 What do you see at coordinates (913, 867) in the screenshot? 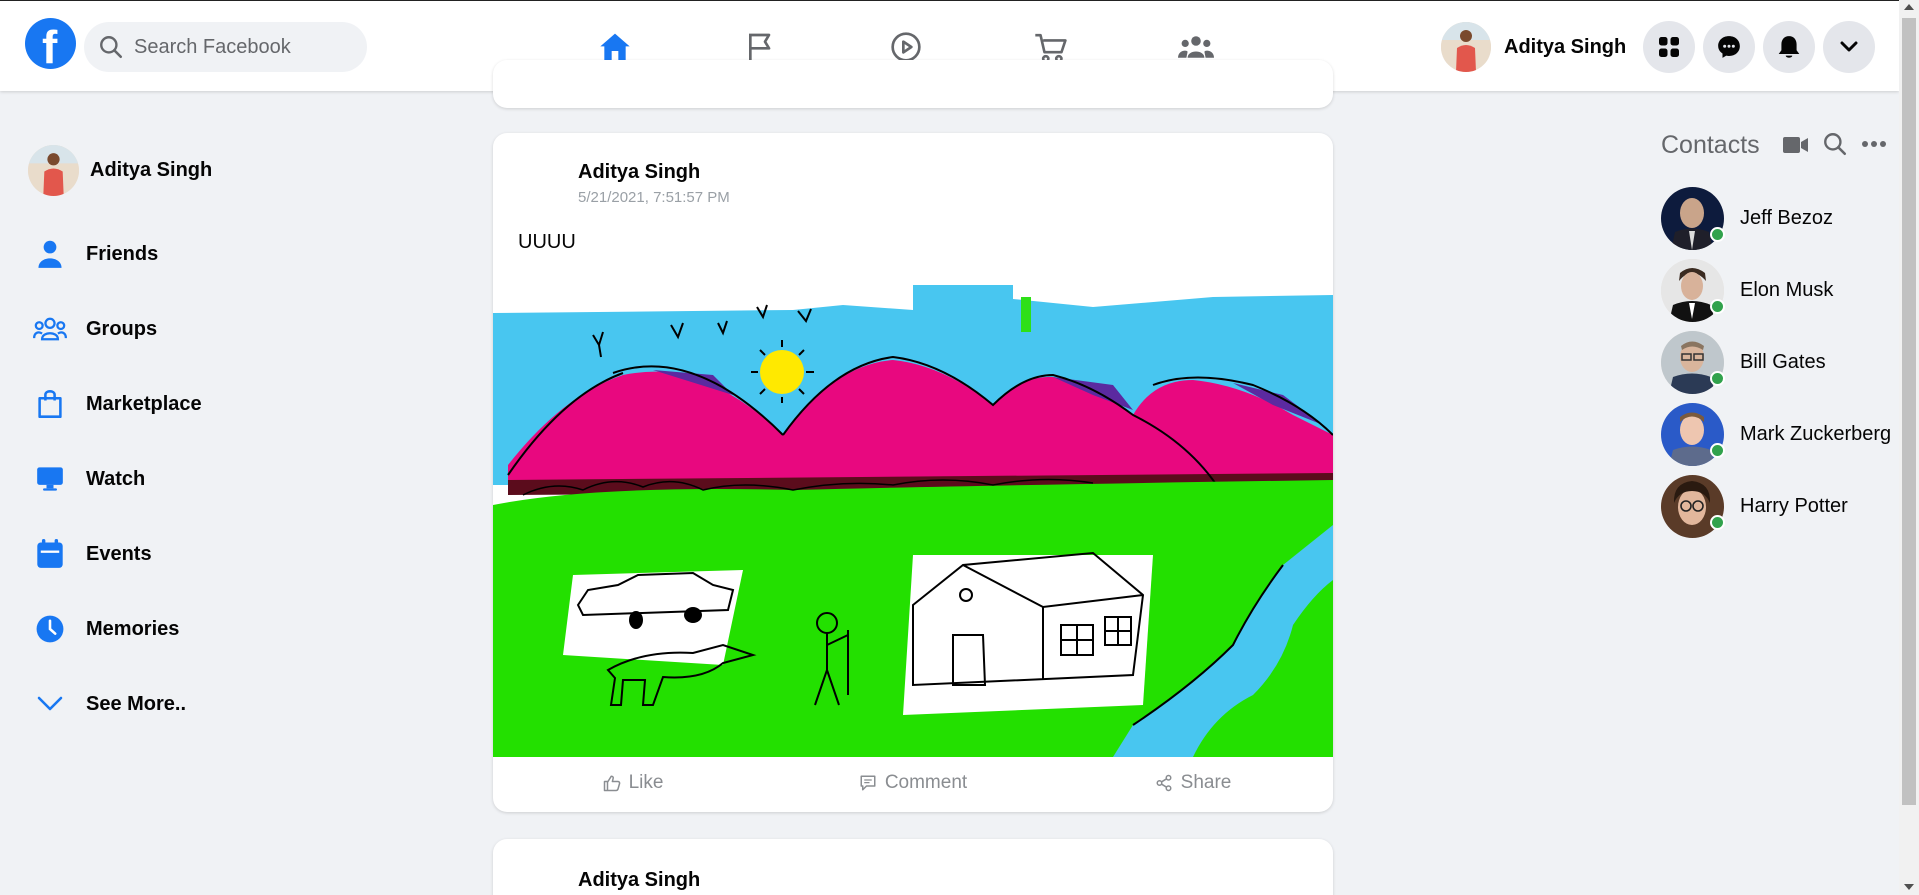
I see `post-card: Aditya Singh` at bounding box center [913, 867].